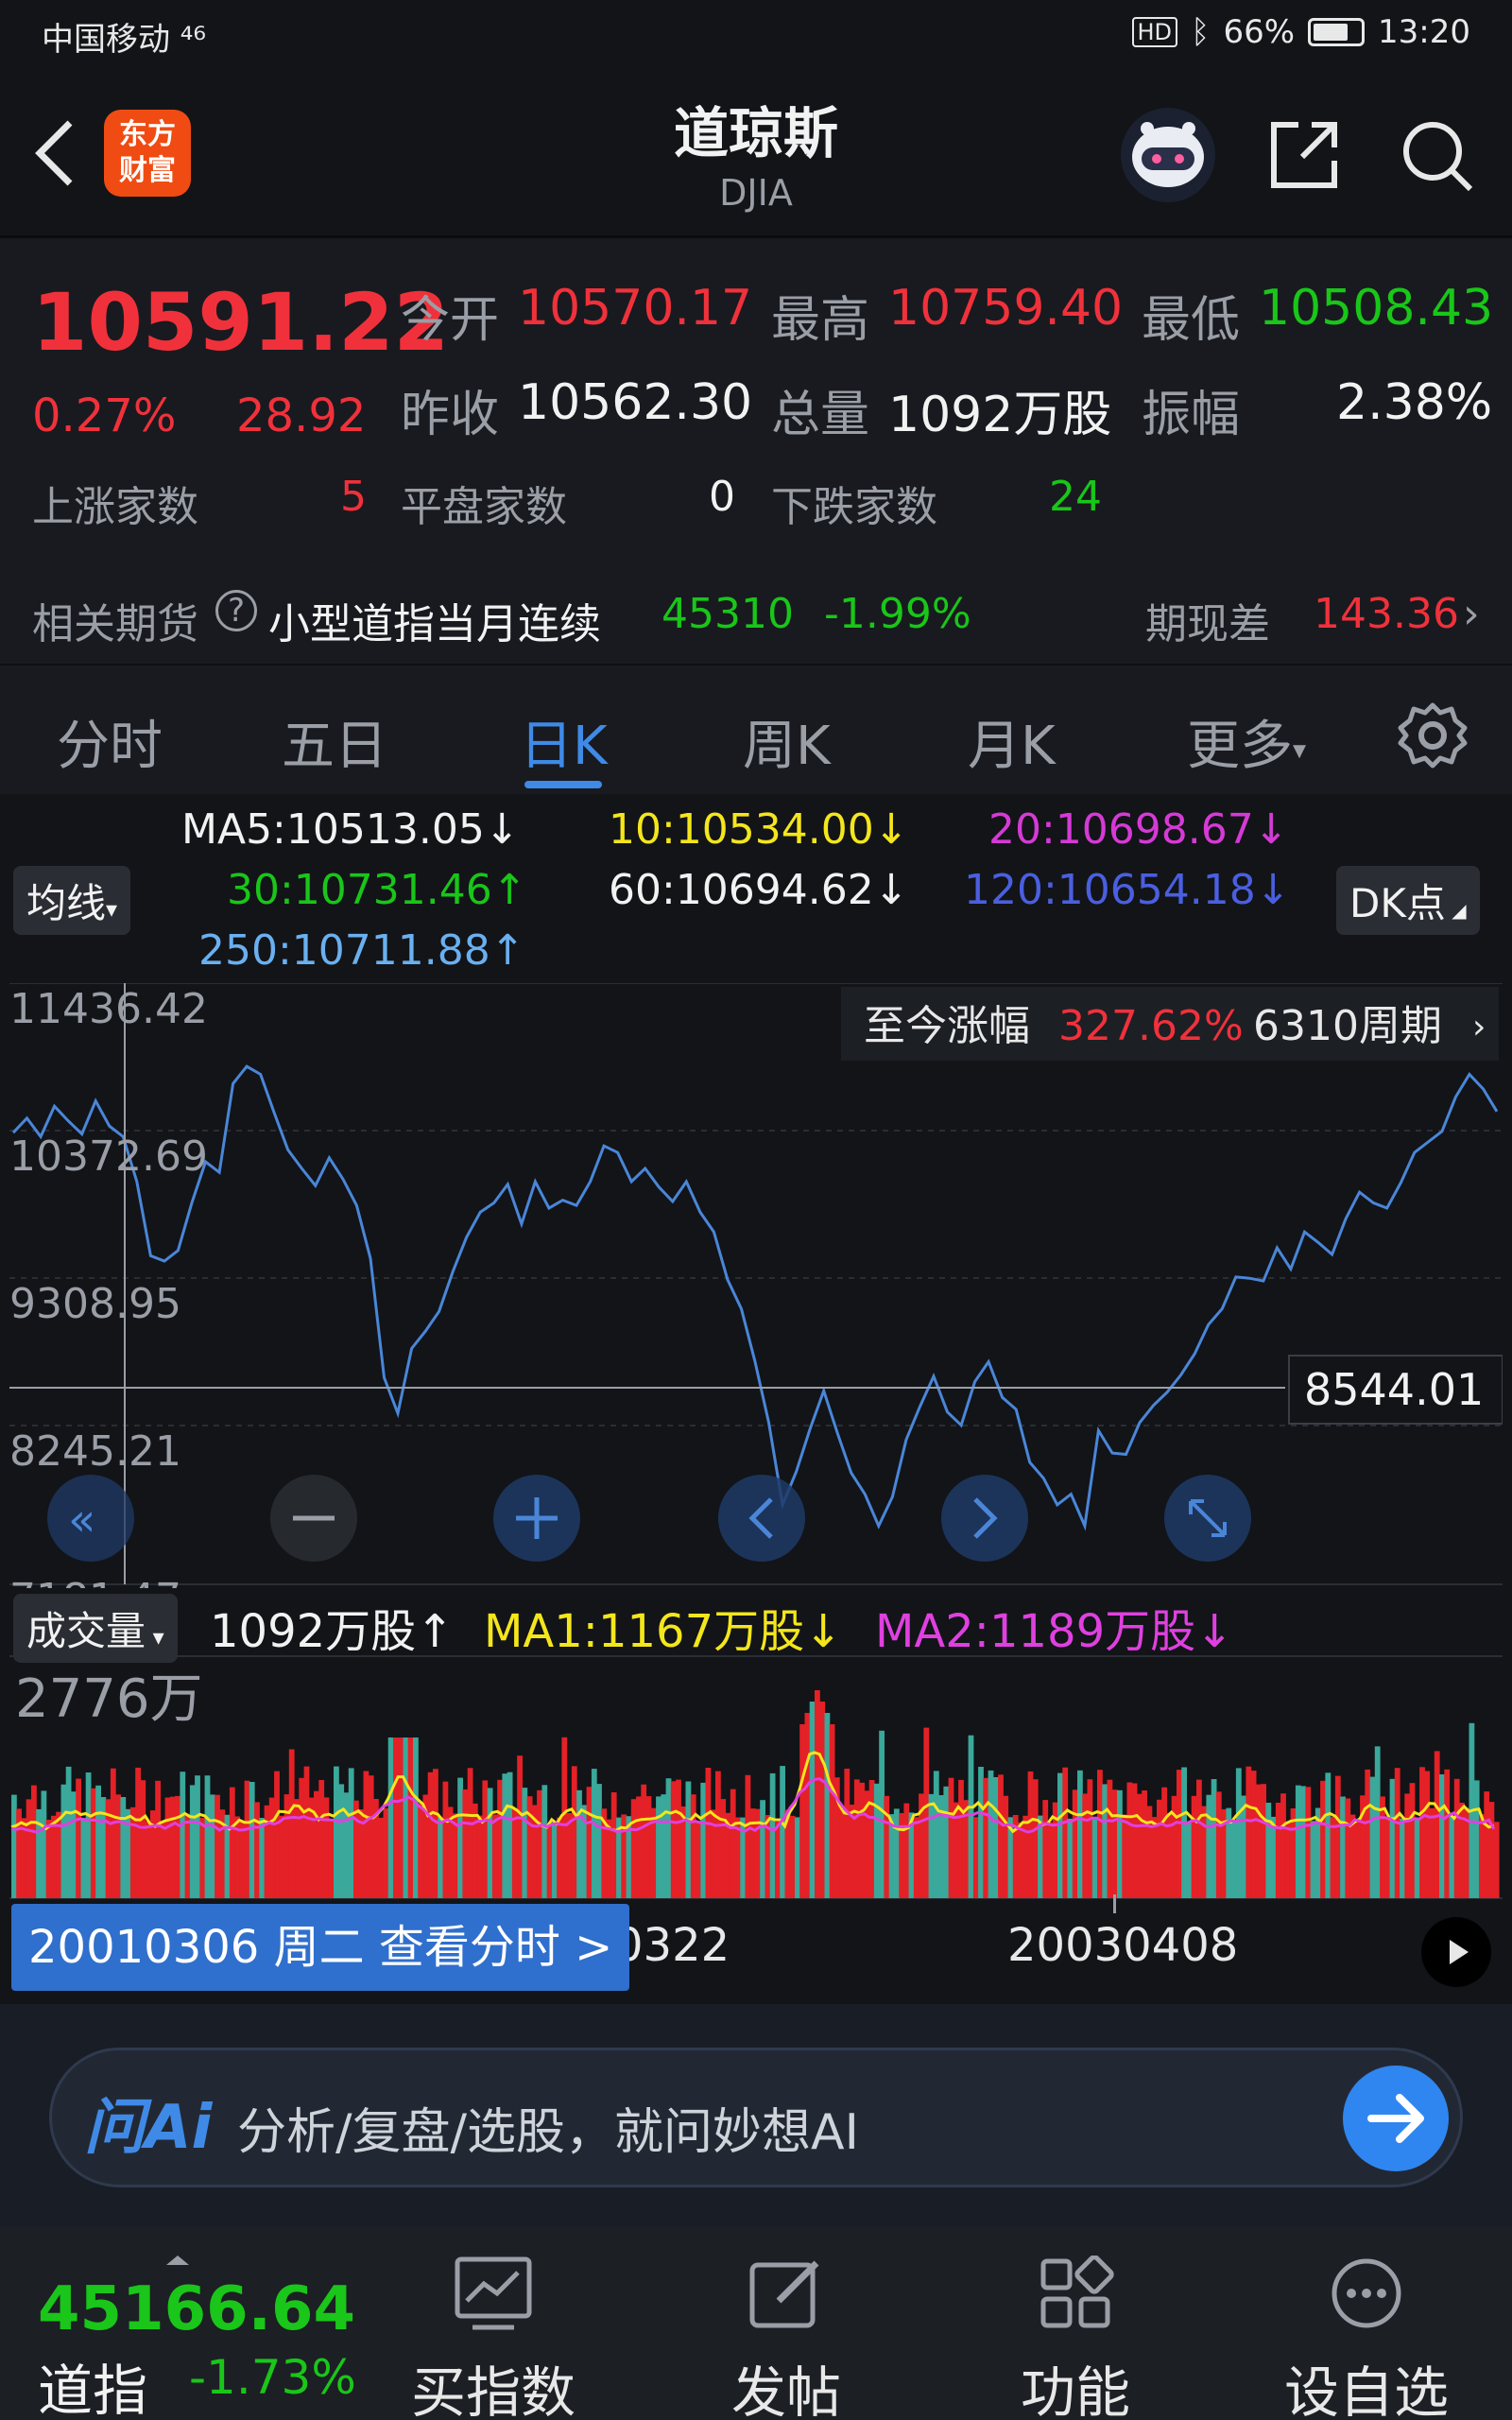 The image size is (1512, 2420). Describe the element at coordinates (1075, 2390) in the screenshot. I see `nav-functions-label: 功能` at that location.